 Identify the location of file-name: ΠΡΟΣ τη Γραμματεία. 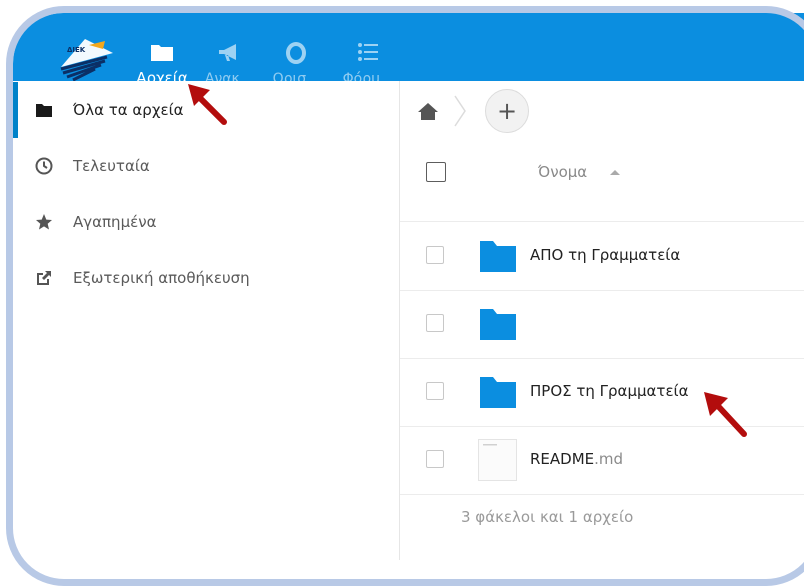
(609, 391).